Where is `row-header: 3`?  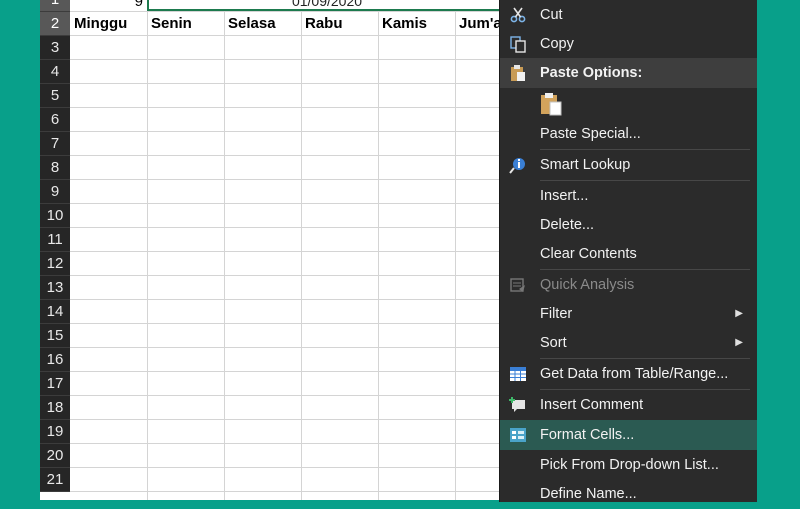
row-header: 3 is located at coordinates (55, 48).